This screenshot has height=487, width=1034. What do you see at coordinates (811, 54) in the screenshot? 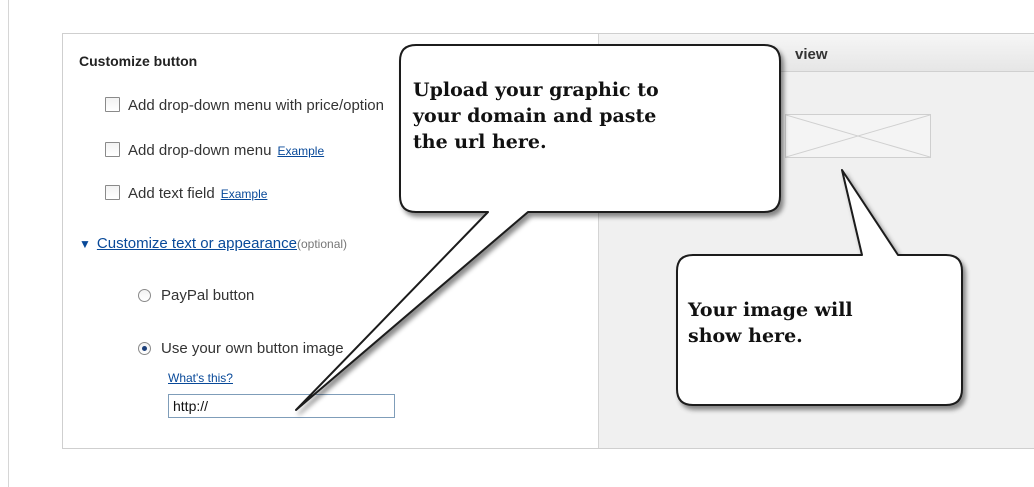
I see `preview-title: view` at bounding box center [811, 54].